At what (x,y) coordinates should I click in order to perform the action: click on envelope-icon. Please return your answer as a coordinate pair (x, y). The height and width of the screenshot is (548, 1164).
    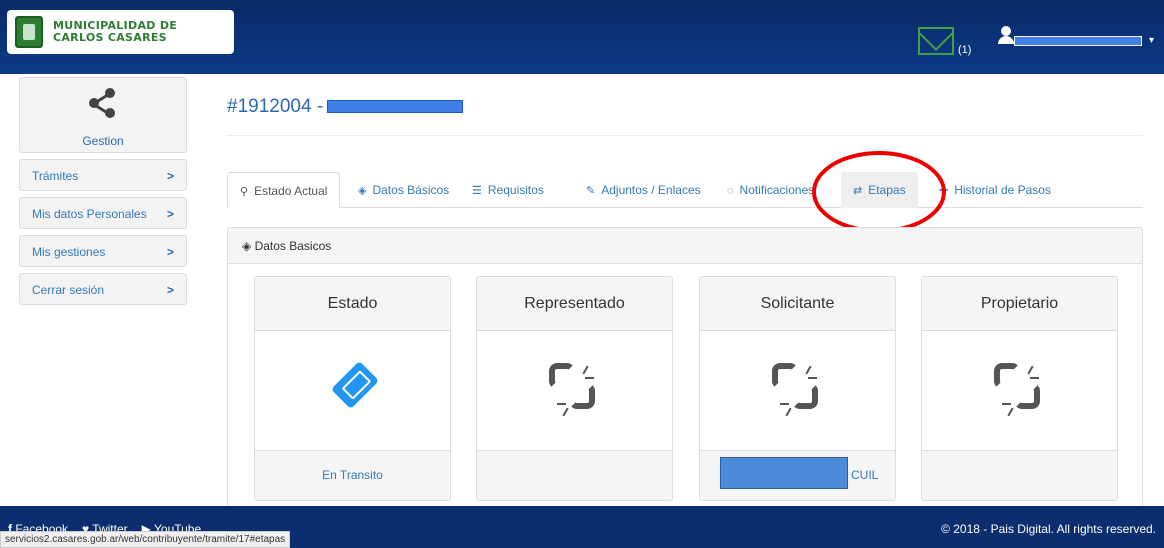
    Looking at the image, I should click on (936, 41).